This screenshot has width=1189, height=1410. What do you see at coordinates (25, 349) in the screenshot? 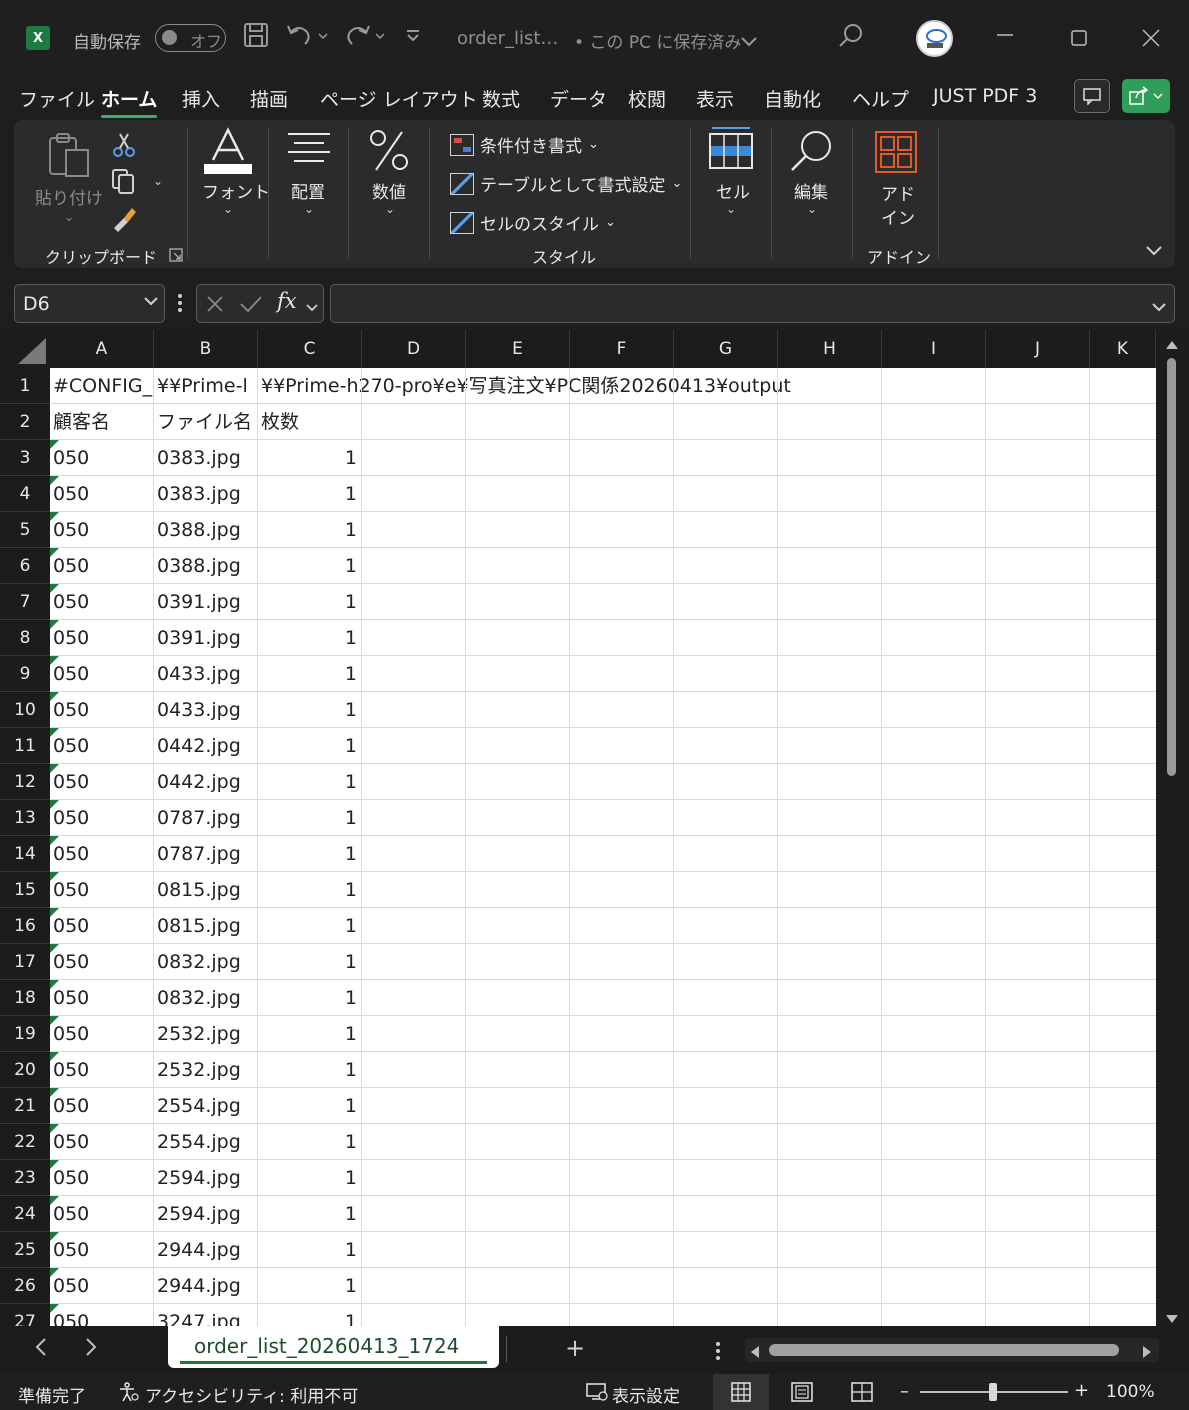
I see `select-all-button` at bounding box center [25, 349].